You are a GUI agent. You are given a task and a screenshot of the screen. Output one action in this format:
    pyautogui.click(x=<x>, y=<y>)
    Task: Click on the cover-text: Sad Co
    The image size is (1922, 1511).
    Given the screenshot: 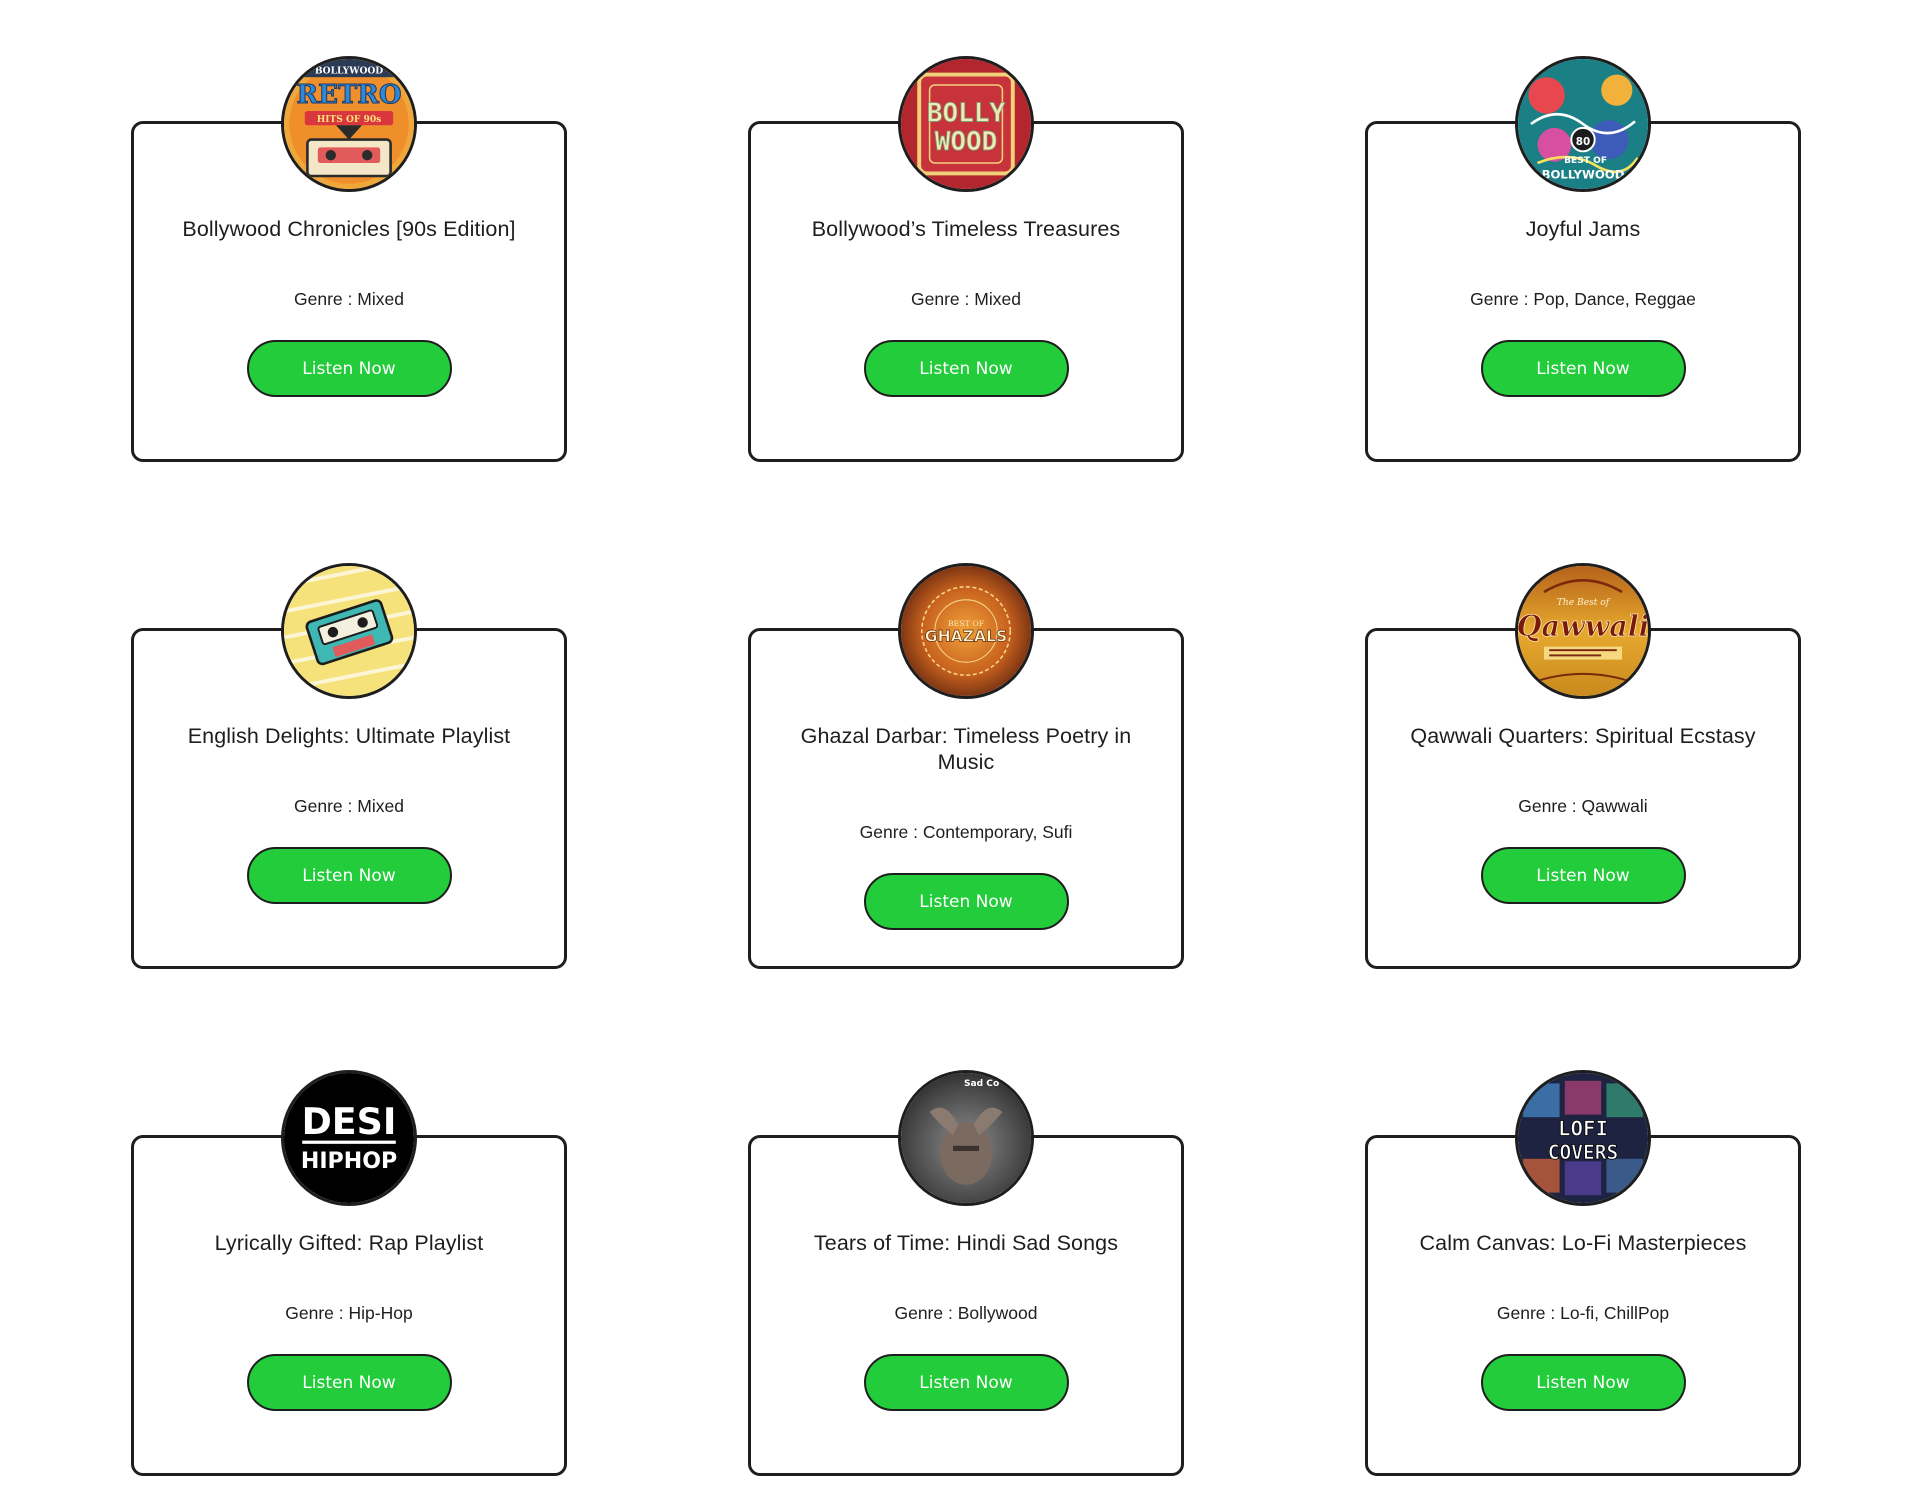 What is the action you would take?
    pyautogui.click(x=981, y=1084)
    